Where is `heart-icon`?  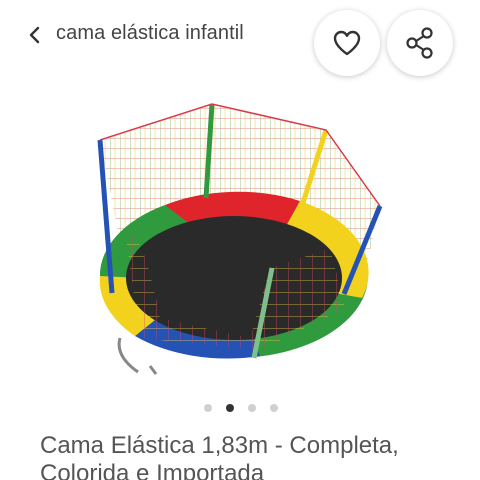
heart-icon is located at coordinates (347, 43).